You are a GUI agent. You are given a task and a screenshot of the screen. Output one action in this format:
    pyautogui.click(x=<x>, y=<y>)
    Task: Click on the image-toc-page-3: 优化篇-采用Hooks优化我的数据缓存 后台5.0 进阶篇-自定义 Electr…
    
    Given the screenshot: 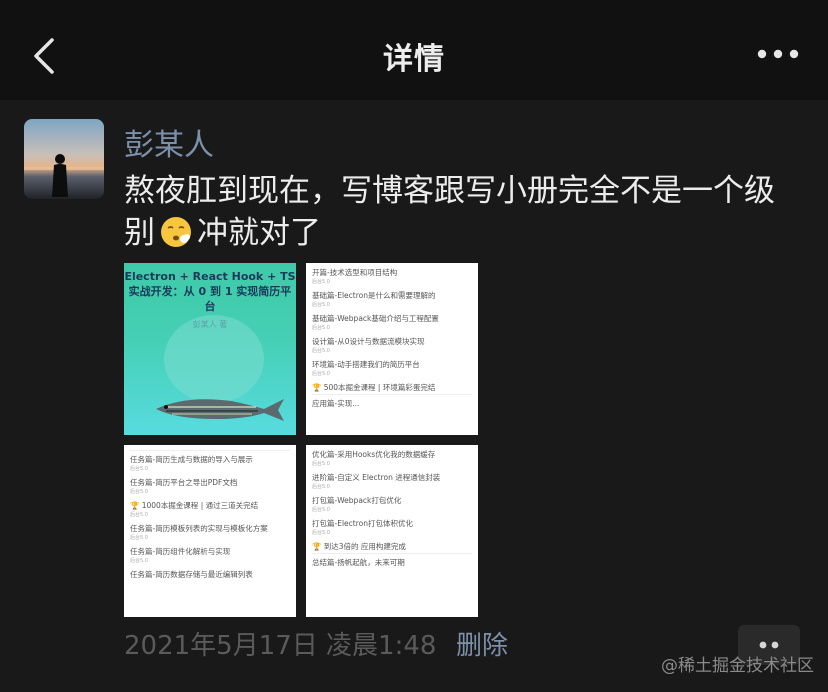 What is the action you would take?
    pyautogui.click(x=392, y=531)
    